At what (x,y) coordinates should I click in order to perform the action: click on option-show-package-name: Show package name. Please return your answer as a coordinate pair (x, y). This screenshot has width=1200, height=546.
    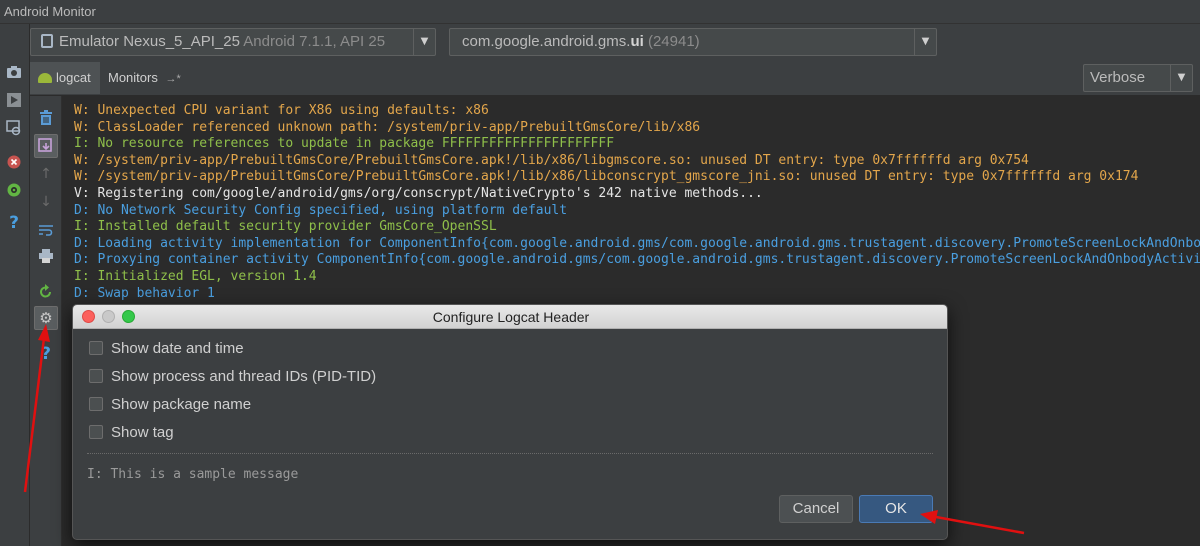
    Looking at the image, I should click on (170, 405).